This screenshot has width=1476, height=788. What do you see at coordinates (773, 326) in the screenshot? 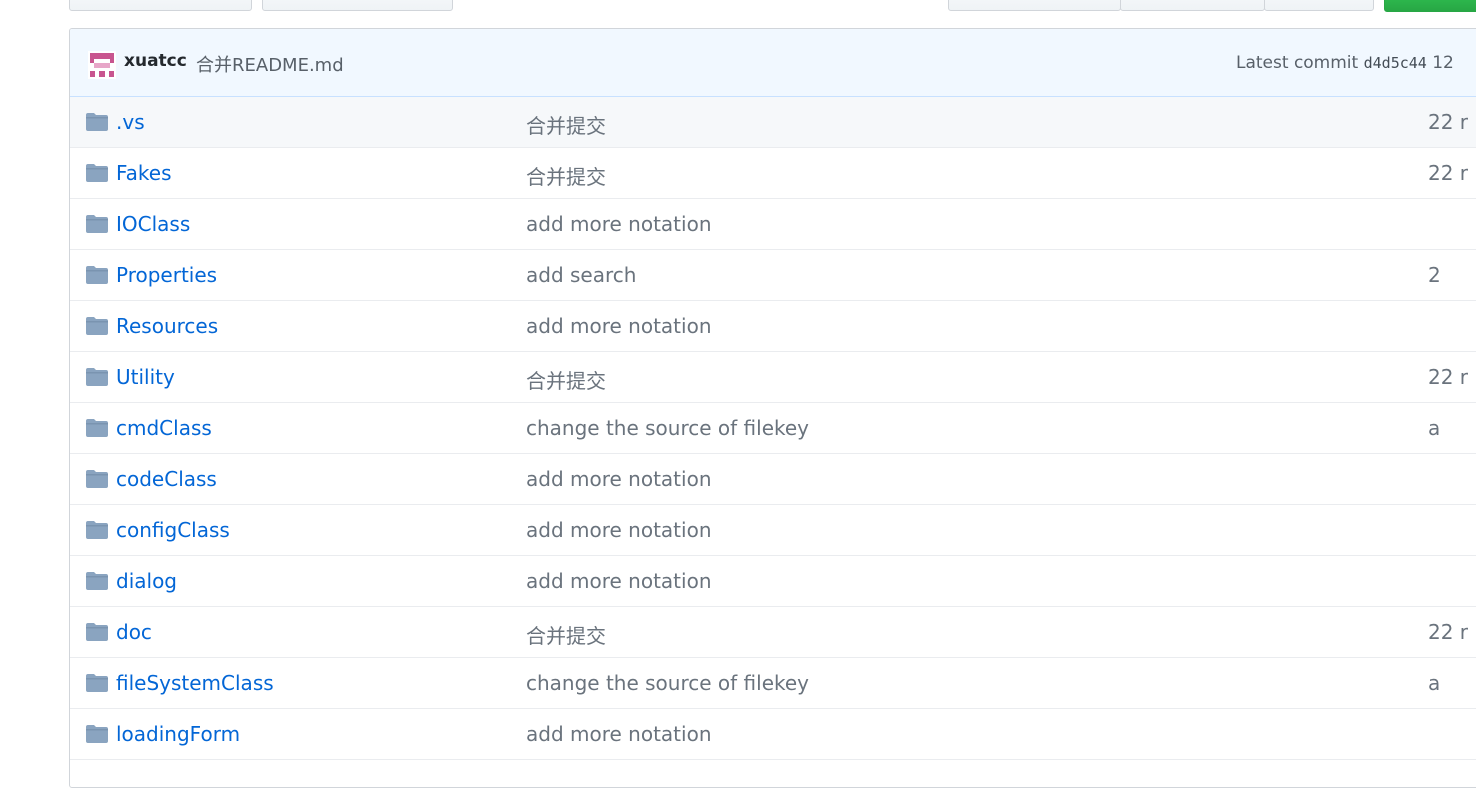
I see `table-row: Resources add more notation` at bounding box center [773, 326].